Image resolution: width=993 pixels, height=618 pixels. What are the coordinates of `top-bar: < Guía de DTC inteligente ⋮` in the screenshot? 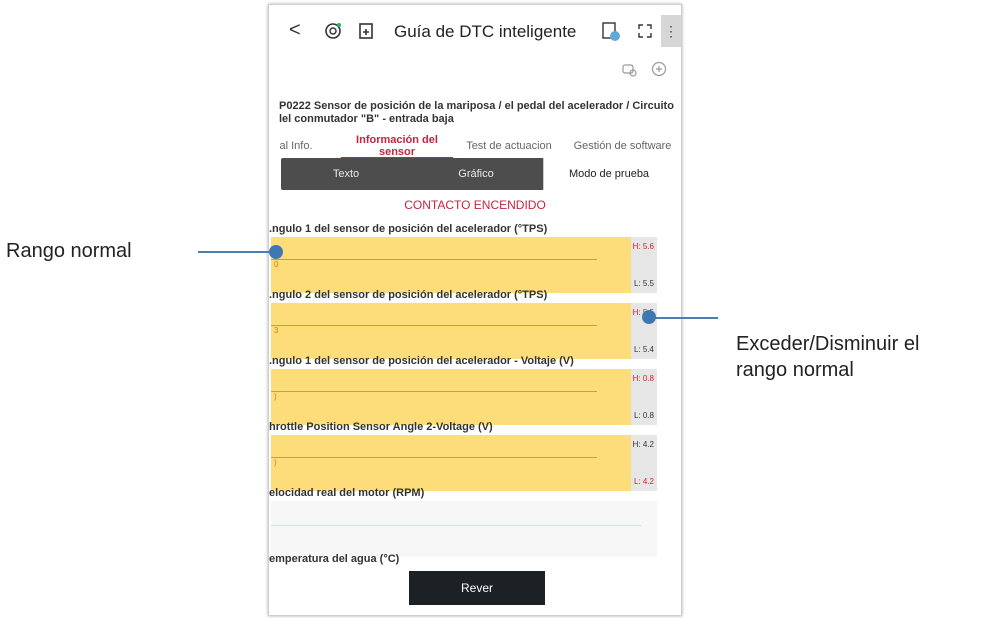 It's located at (475, 31).